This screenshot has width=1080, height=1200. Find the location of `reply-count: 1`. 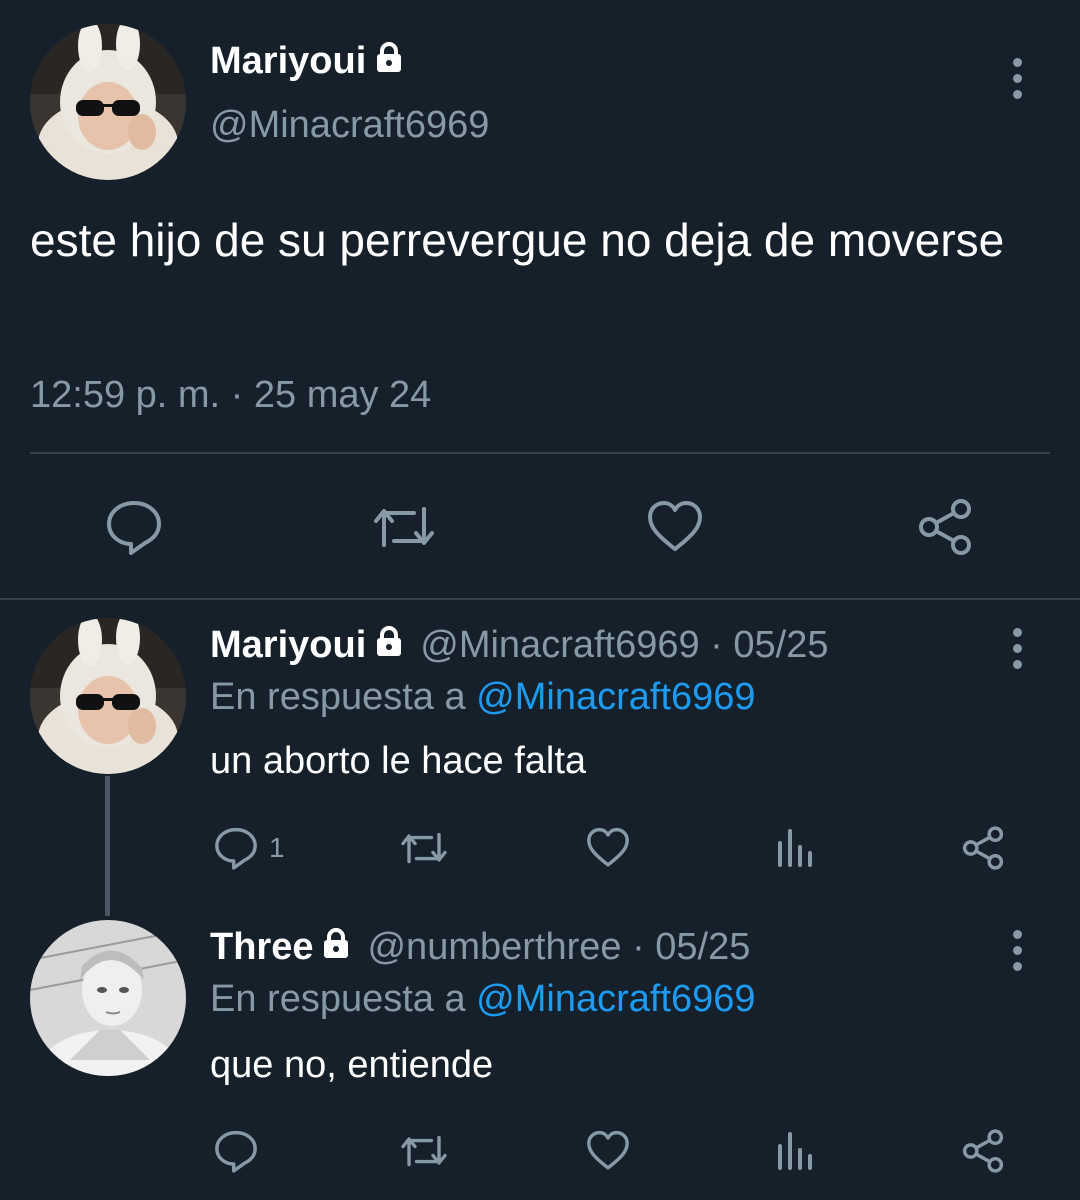

reply-count: 1 is located at coordinates (277, 847).